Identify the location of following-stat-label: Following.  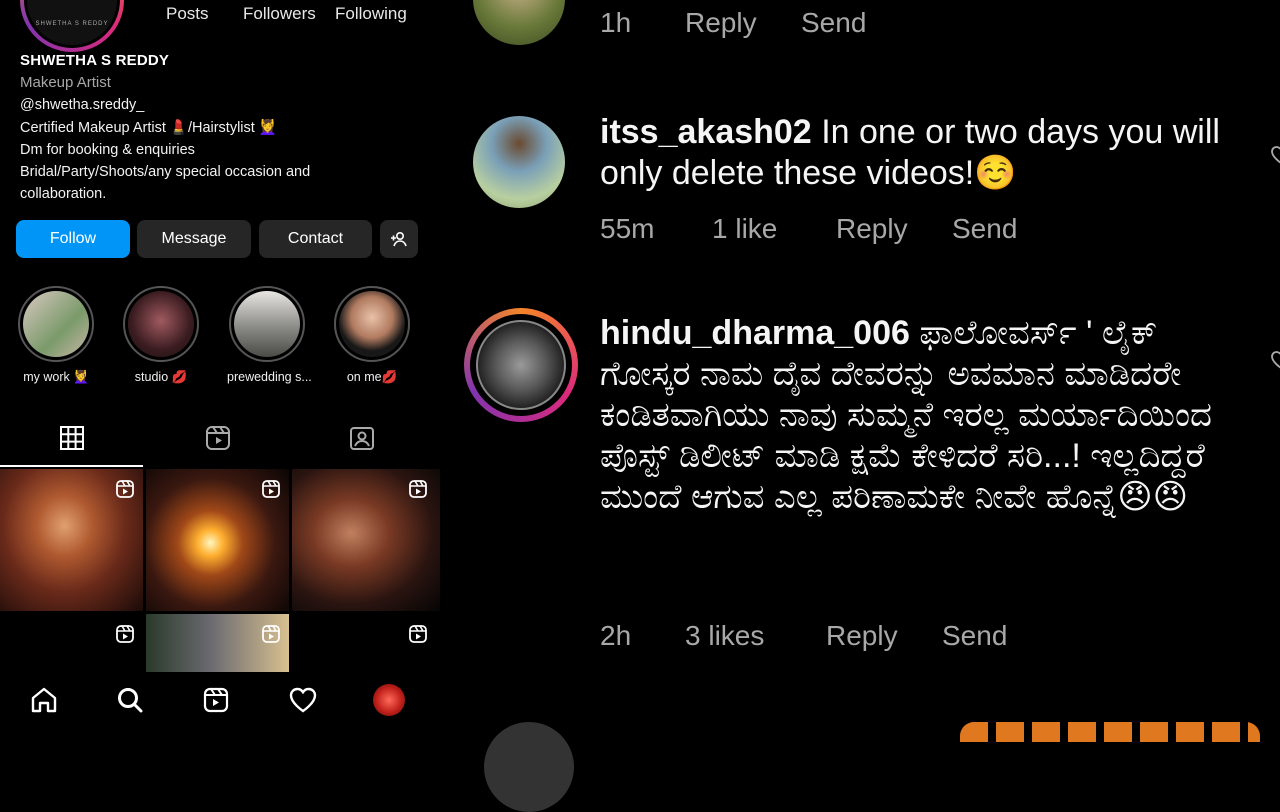
(371, 14).